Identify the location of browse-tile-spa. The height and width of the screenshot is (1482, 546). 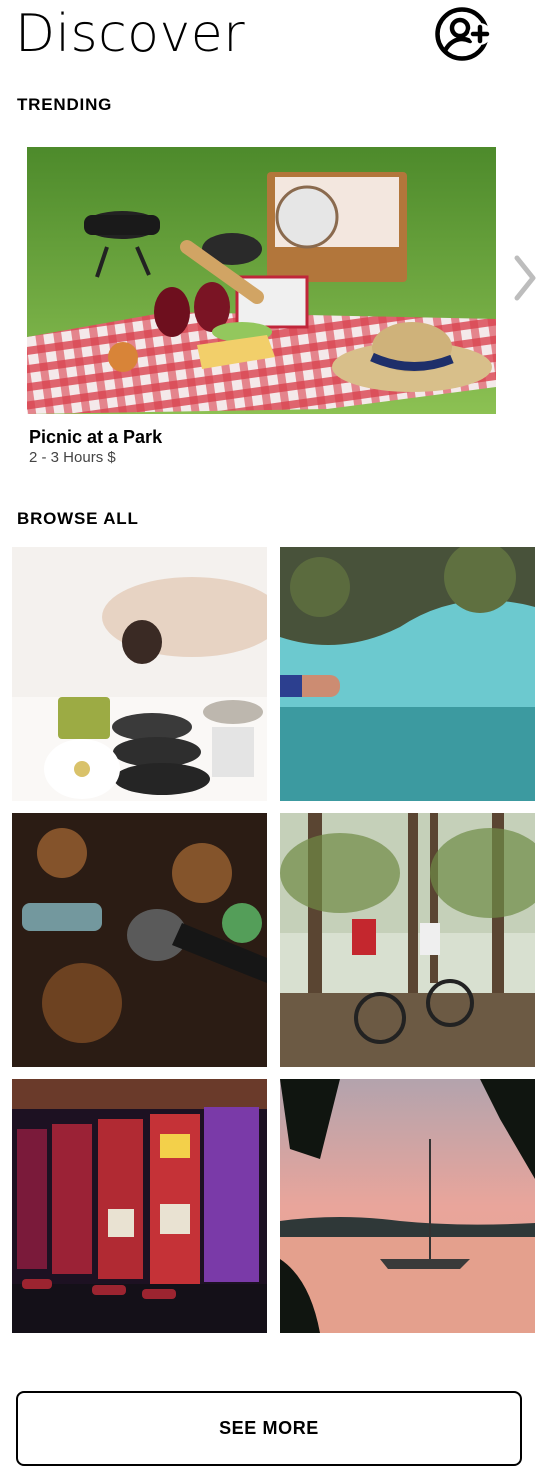
(139, 674).